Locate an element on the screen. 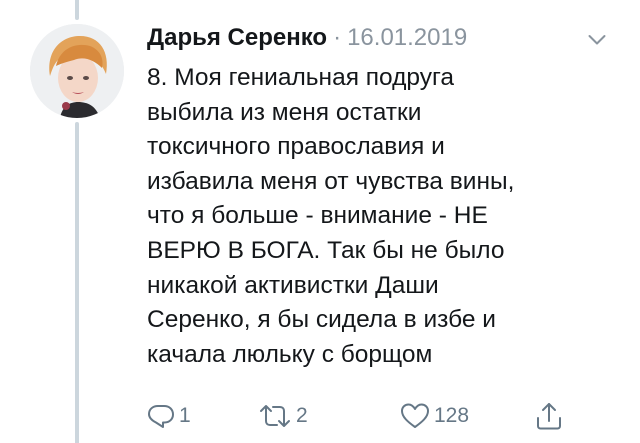 The image size is (640, 443). share-button is located at coordinates (549, 416).